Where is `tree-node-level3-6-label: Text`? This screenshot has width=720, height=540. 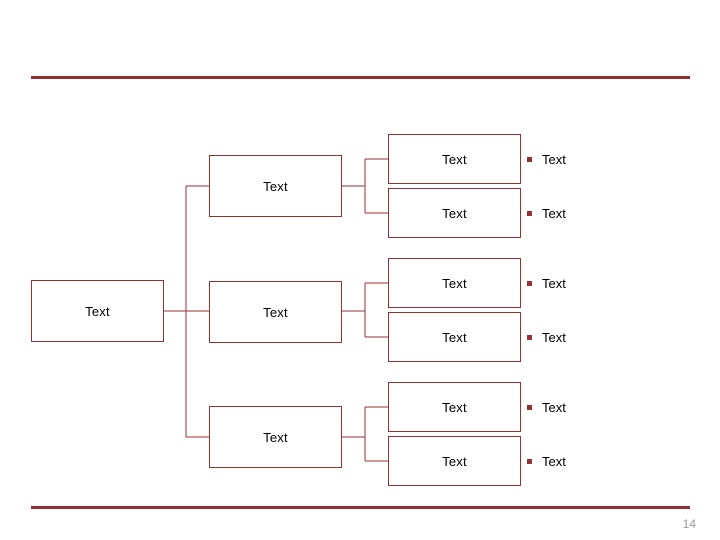
tree-node-level3-6-label: Text is located at coordinates (454, 461).